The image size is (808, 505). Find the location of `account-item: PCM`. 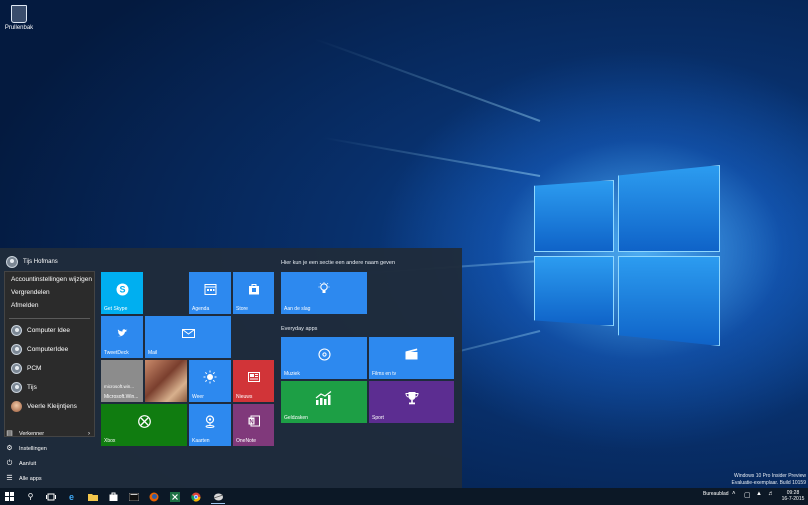

account-item: PCM is located at coordinates (26, 368).